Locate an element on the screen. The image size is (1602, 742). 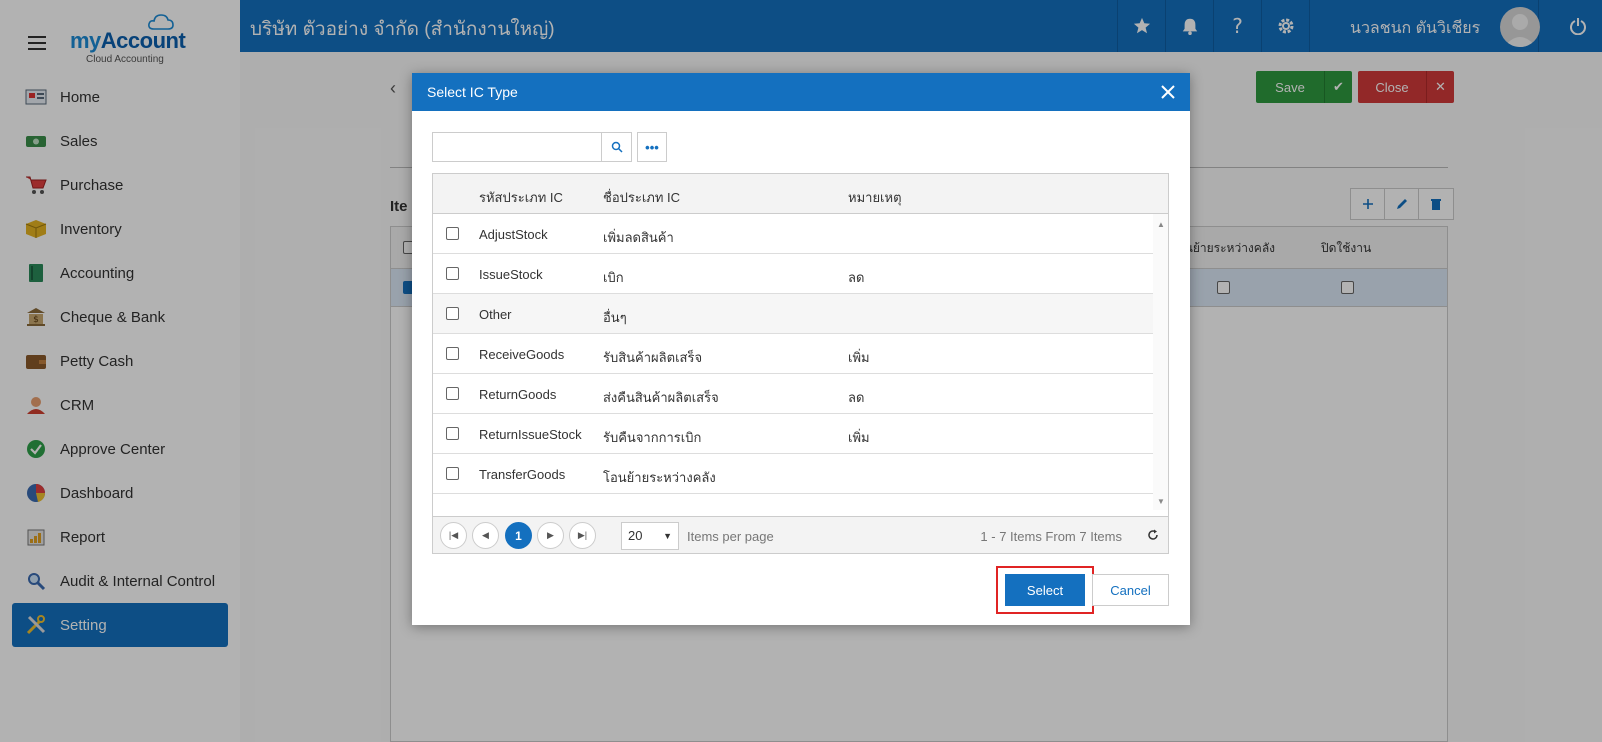
first-page-icon: |◀ is located at coordinates (453, 535).